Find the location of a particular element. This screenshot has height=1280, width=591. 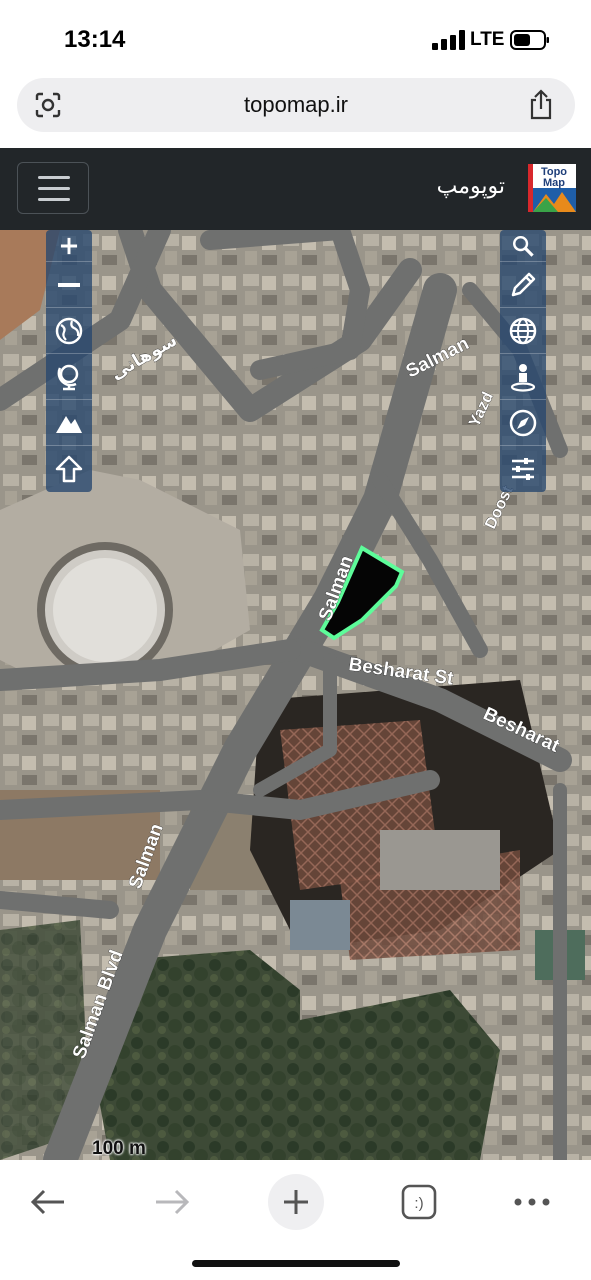

web-globe-icon is located at coordinates (523, 330).